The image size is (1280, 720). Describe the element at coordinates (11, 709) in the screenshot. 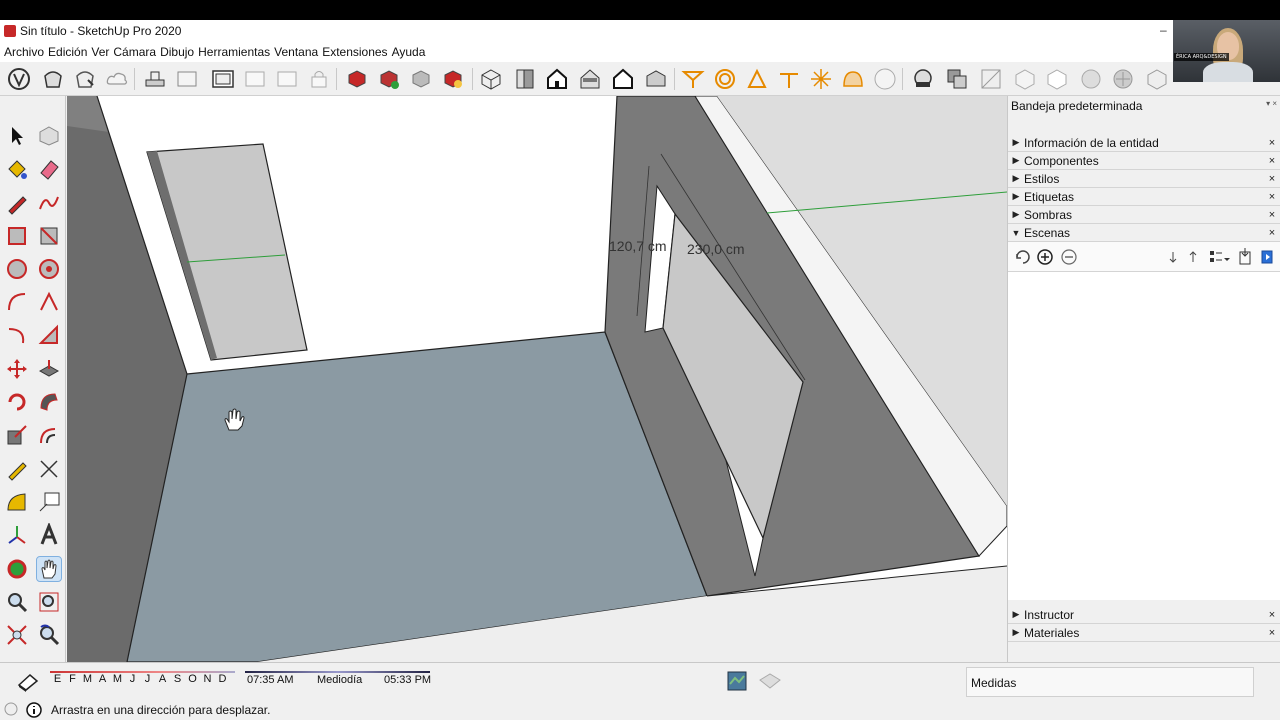

I see `help-circle-icon` at that location.